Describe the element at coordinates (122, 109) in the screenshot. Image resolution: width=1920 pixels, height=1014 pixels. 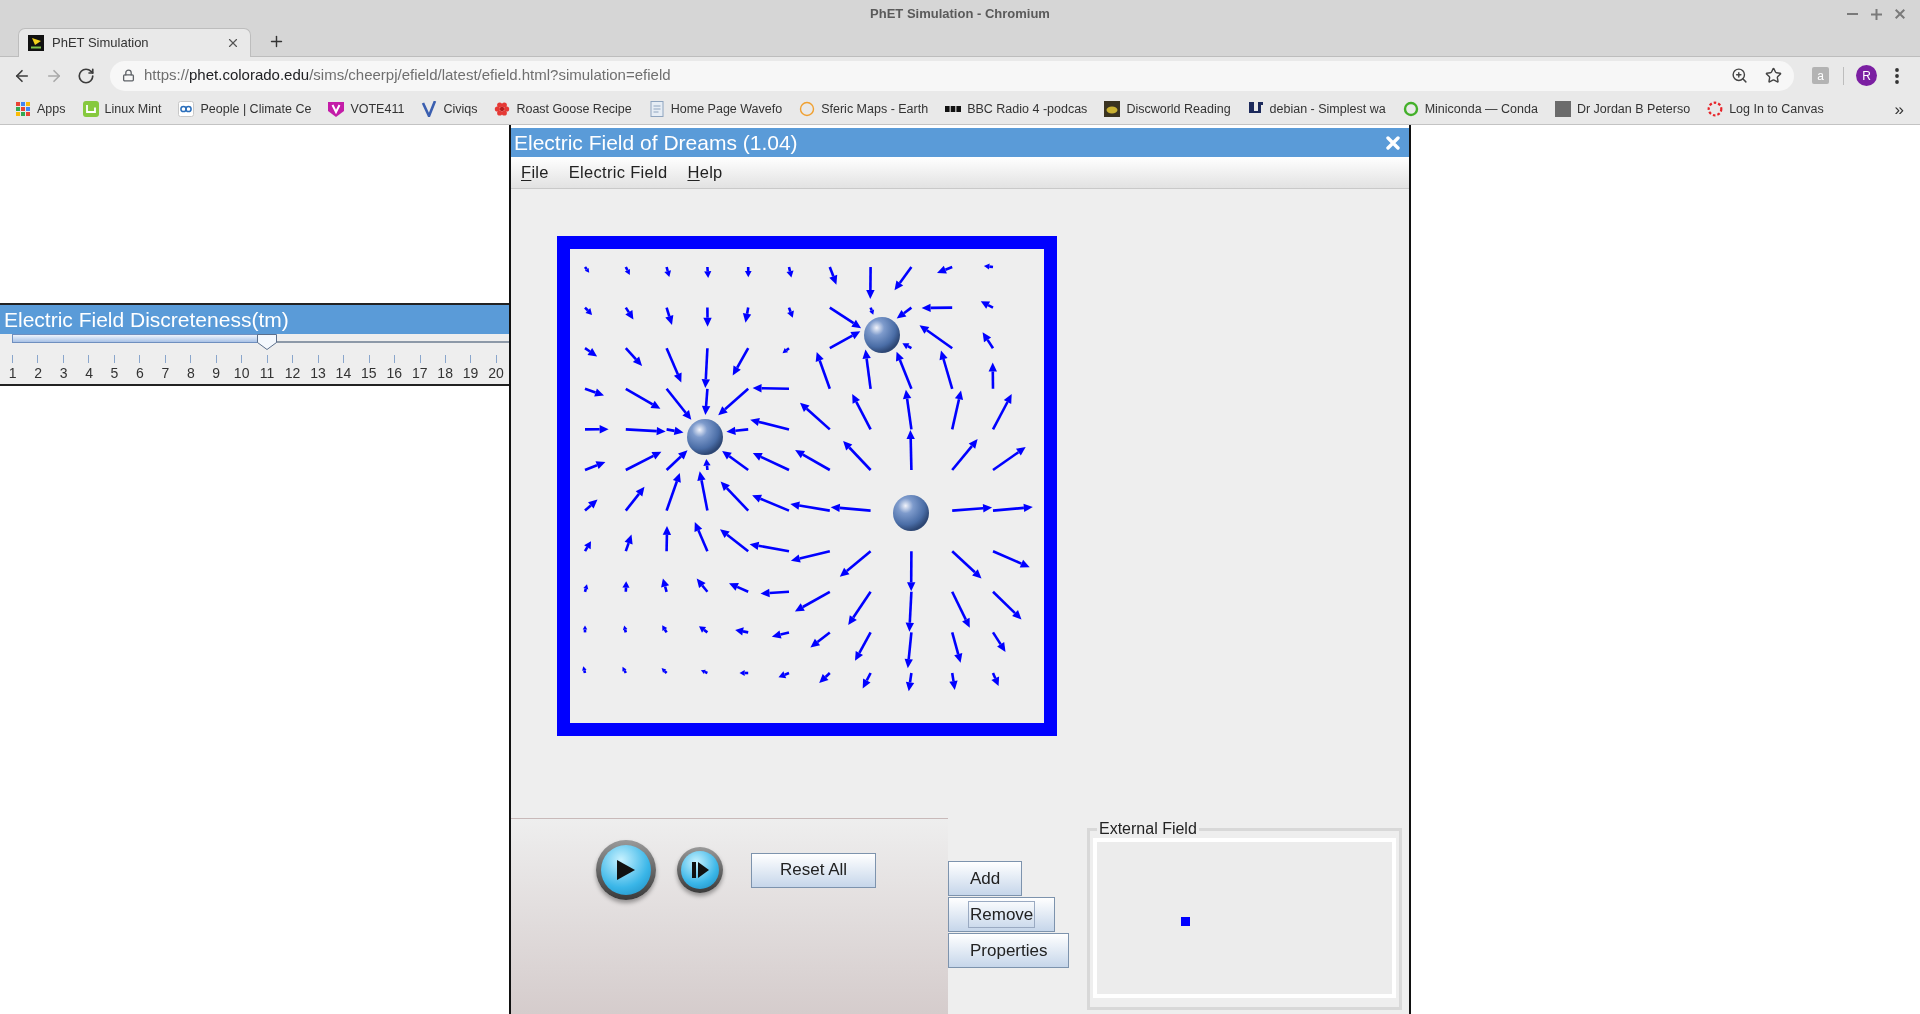
I see `bookmark-link: Linux Mint` at that location.